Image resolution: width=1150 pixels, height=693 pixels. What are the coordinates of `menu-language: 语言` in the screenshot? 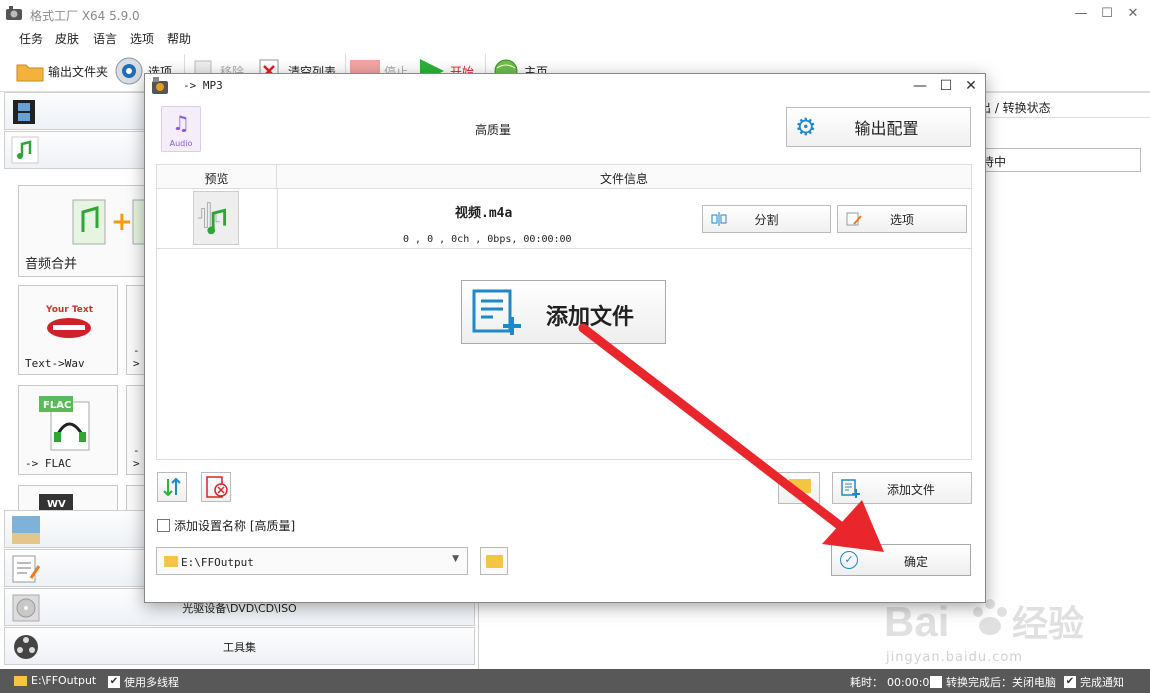 It's located at (105, 38).